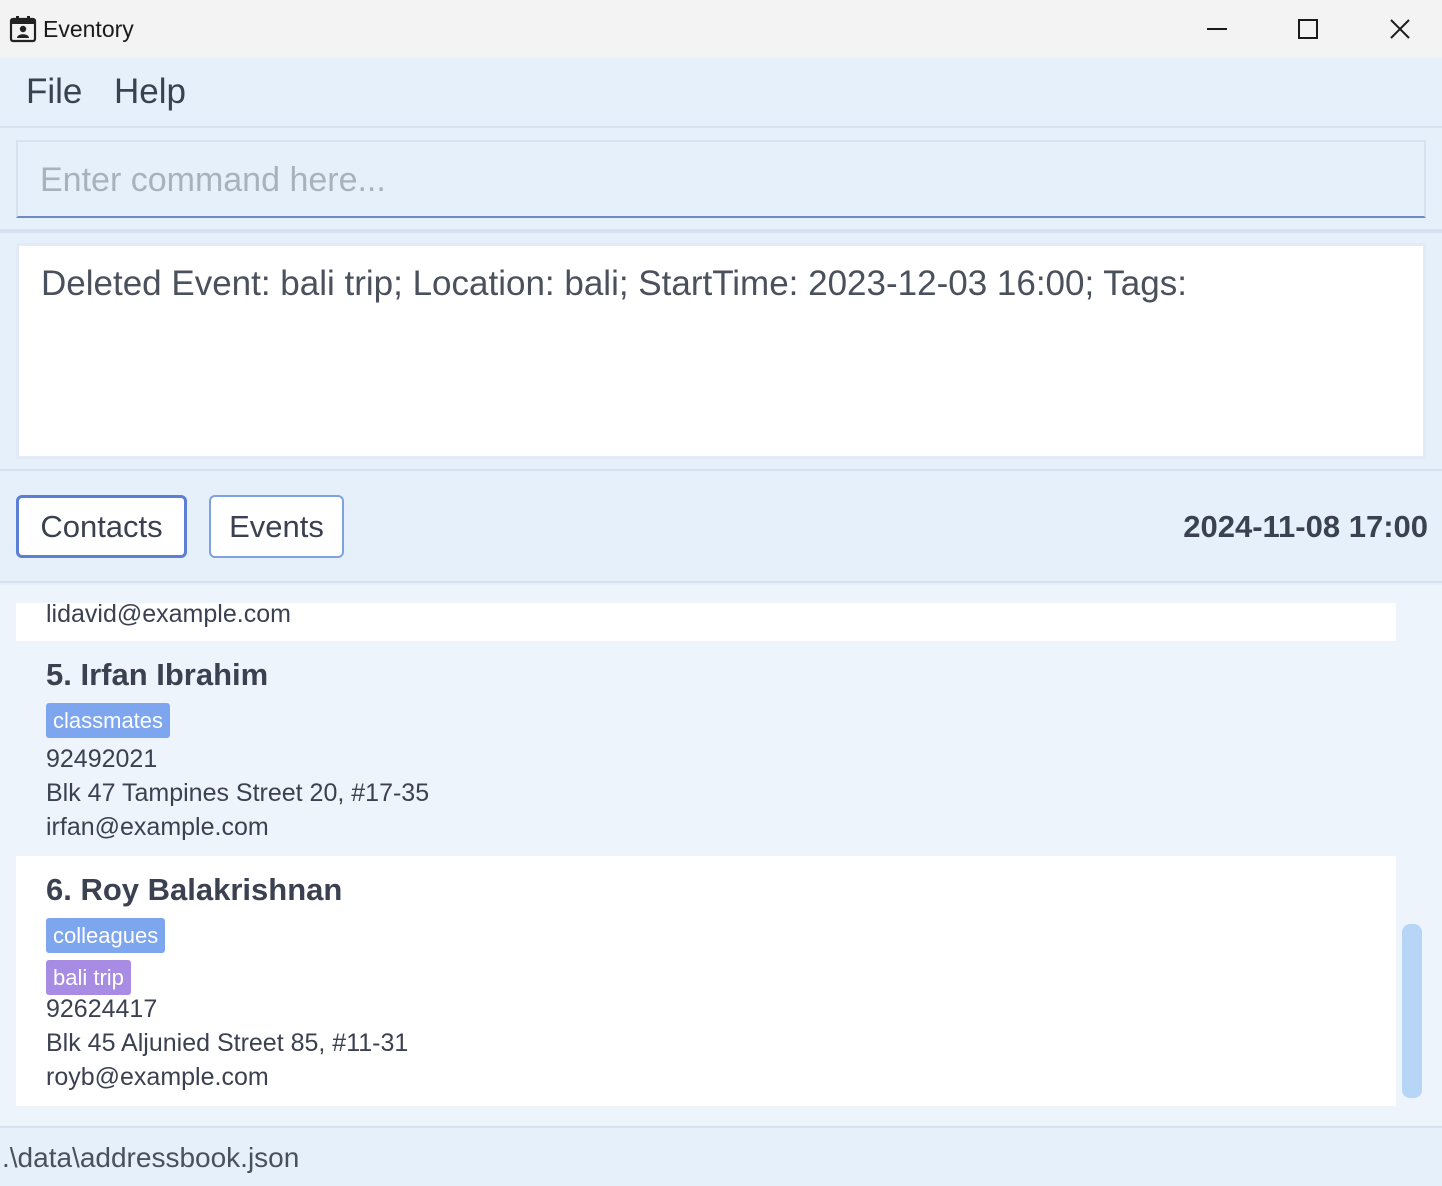 Image resolution: width=1442 pixels, height=1186 pixels. I want to click on contact-name: 6. Roy Balakrishnan, so click(194, 889).